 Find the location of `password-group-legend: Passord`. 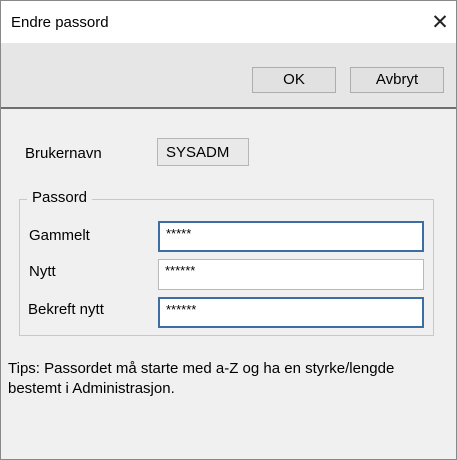

password-group-legend: Passord is located at coordinates (60, 197).